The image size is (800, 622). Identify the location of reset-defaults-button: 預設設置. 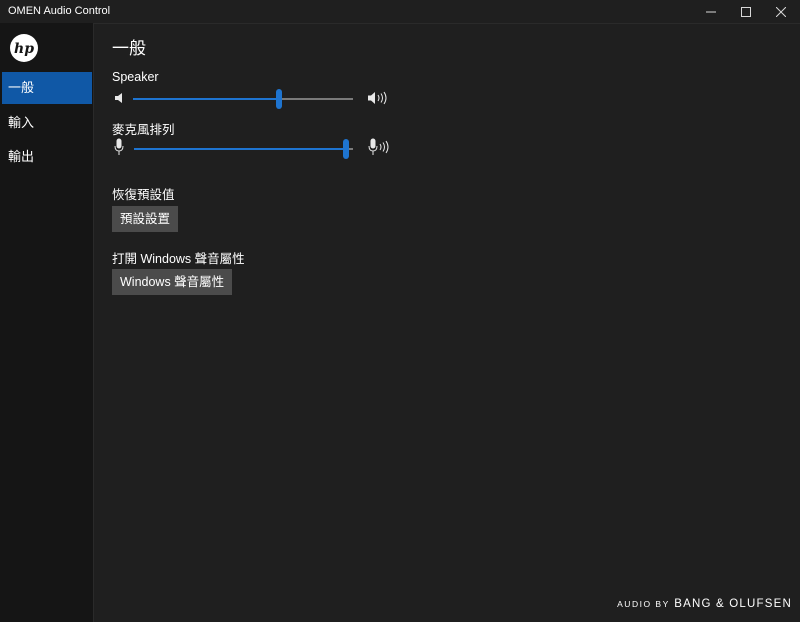
(145, 219).